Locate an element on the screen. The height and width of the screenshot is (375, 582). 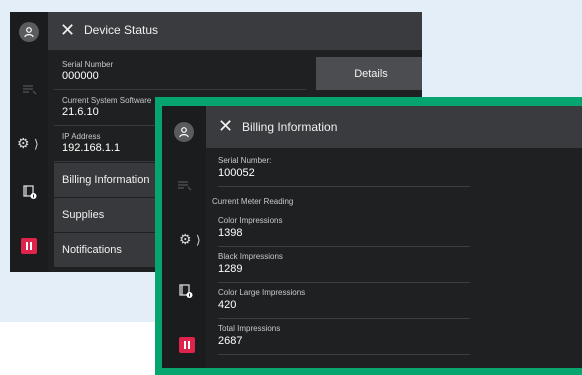
header: ✕ Device Status is located at coordinates (235, 31).